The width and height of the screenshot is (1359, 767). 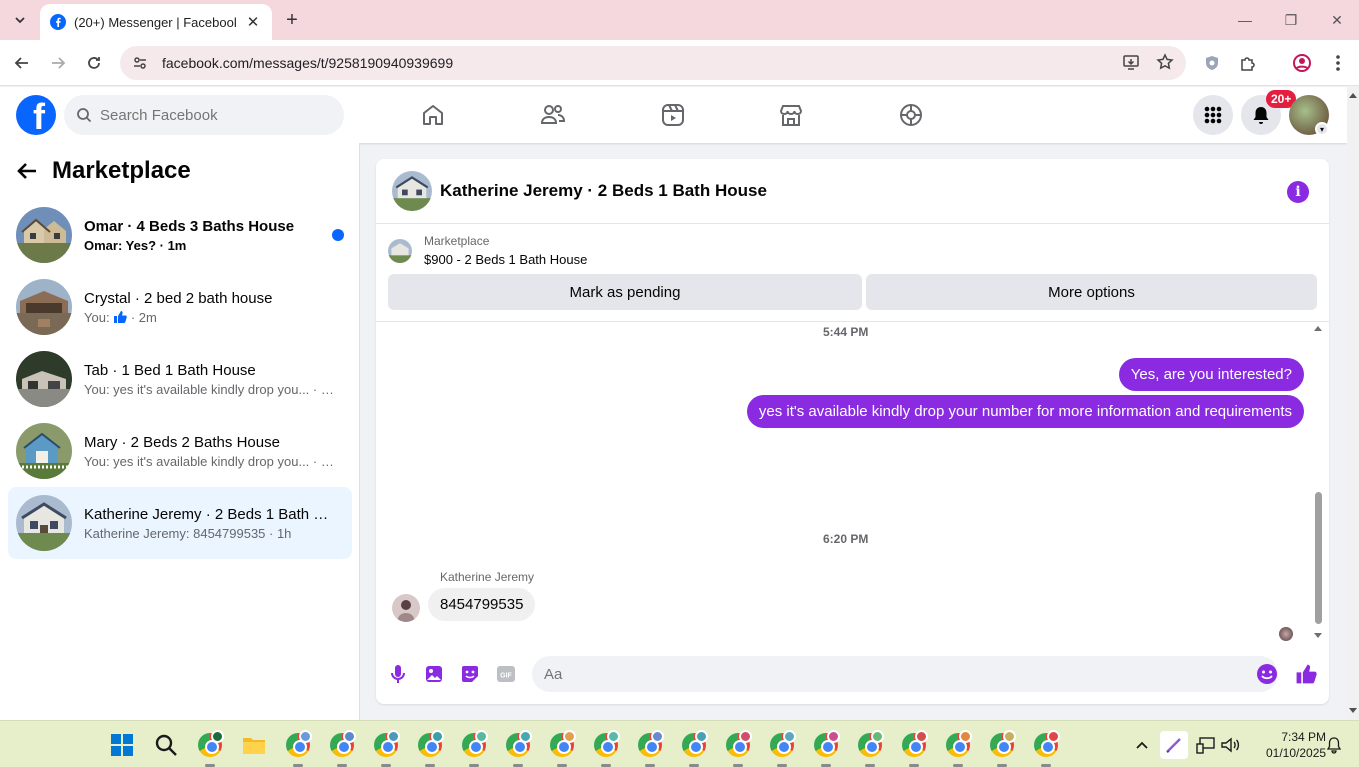 I want to click on volume-icon, so click(x=1230, y=745).